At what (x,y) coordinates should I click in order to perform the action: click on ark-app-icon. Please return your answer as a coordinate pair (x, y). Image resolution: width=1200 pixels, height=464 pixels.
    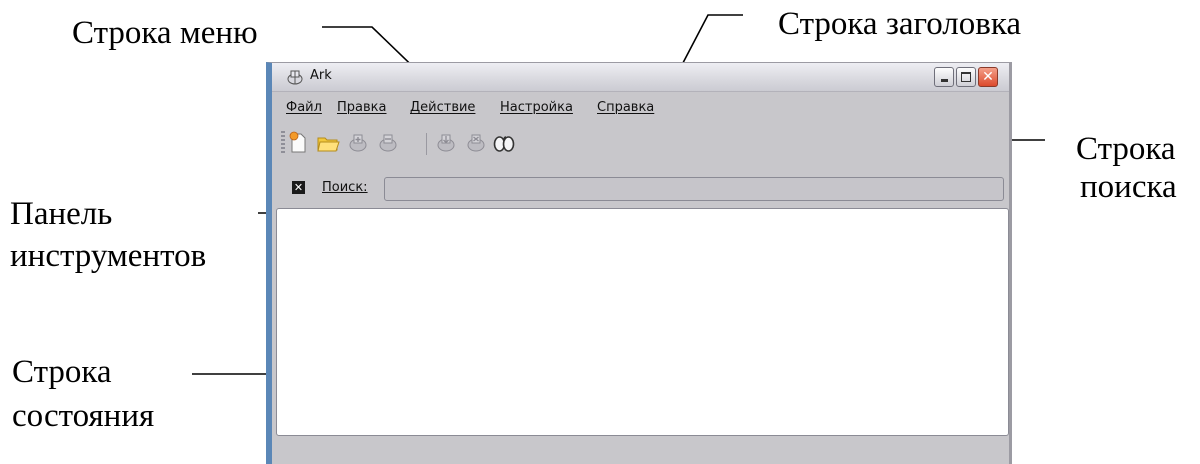
    Looking at the image, I should click on (295, 77).